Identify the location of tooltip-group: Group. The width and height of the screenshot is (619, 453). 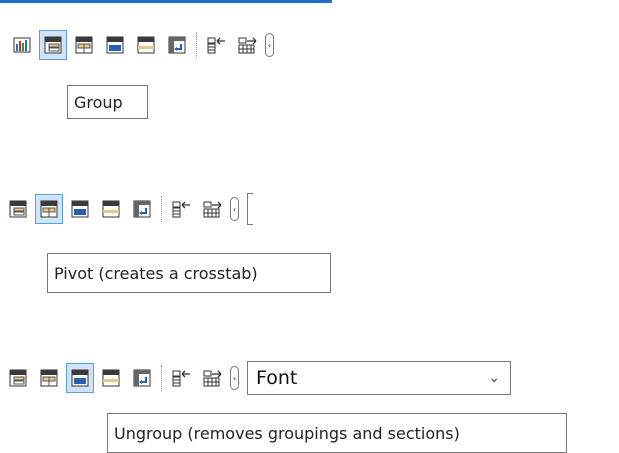
(107, 102).